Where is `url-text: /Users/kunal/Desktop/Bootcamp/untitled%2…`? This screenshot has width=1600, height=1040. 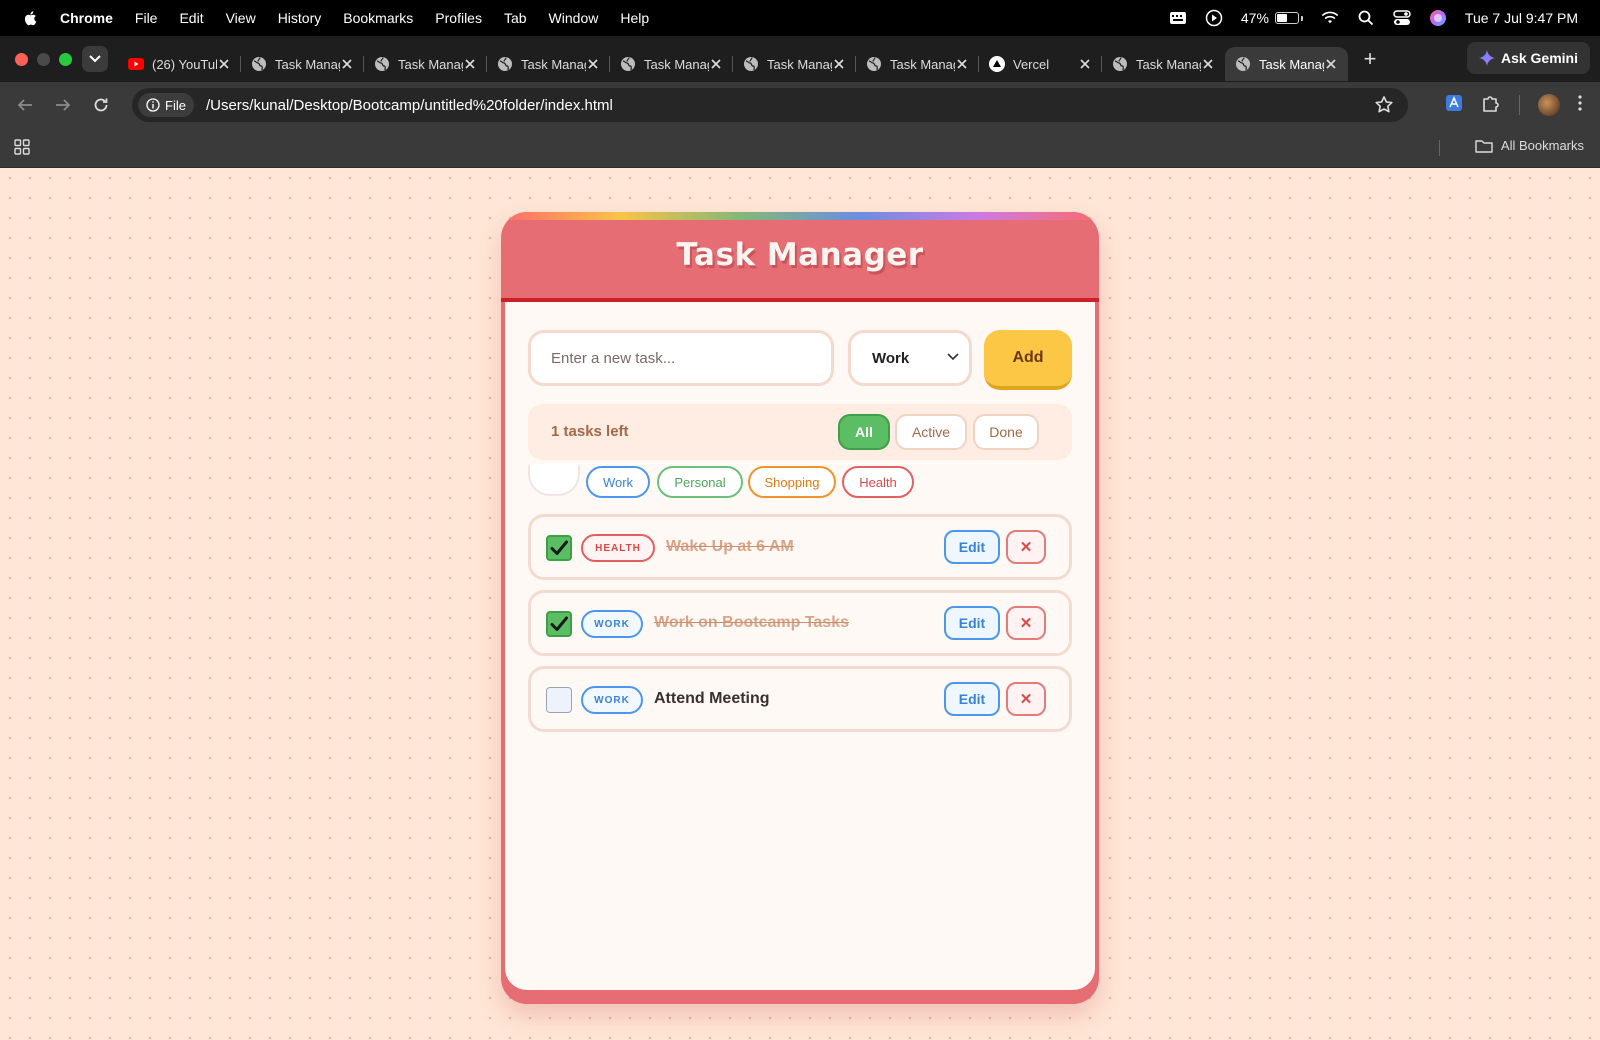 url-text: /Users/kunal/Desktop/Bootcamp/untitled%2… is located at coordinates (409, 105).